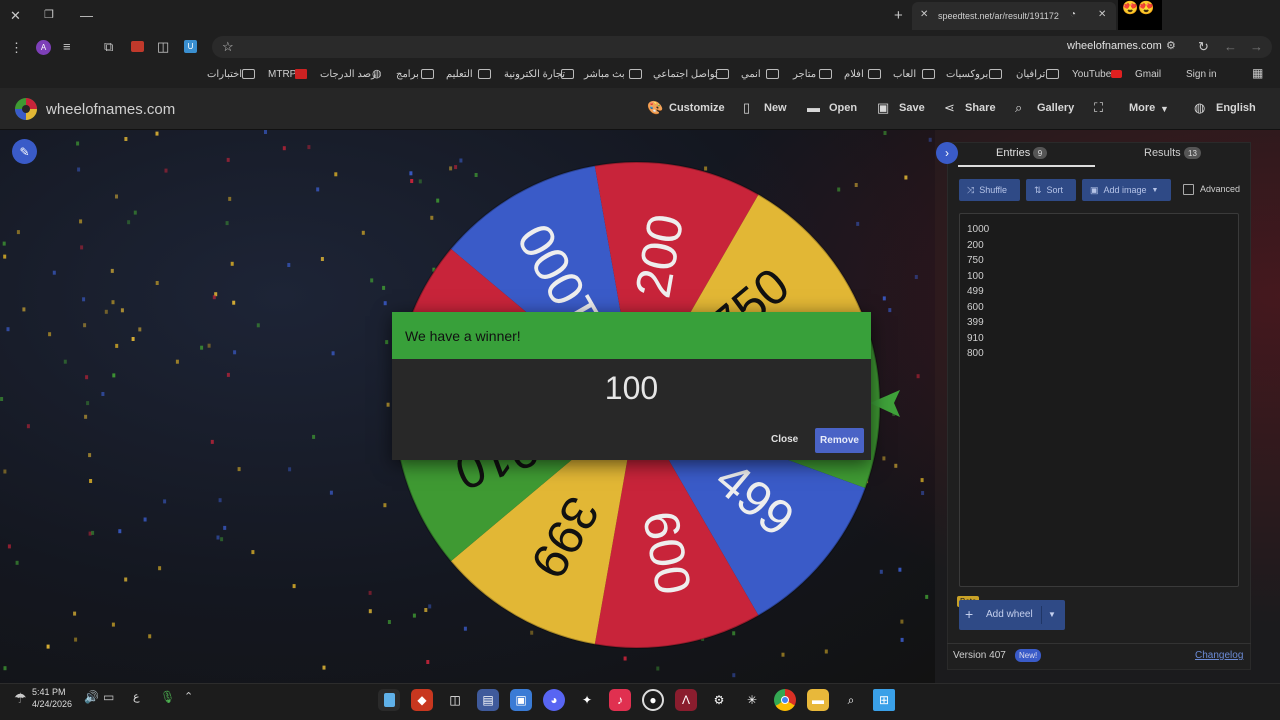 The width and height of the screenshot is (1280, 720). What do you see at coordinates (751, 74) in the screenshot?
I see `bookmark-anime: انمي` at bounding box center [751, 74].